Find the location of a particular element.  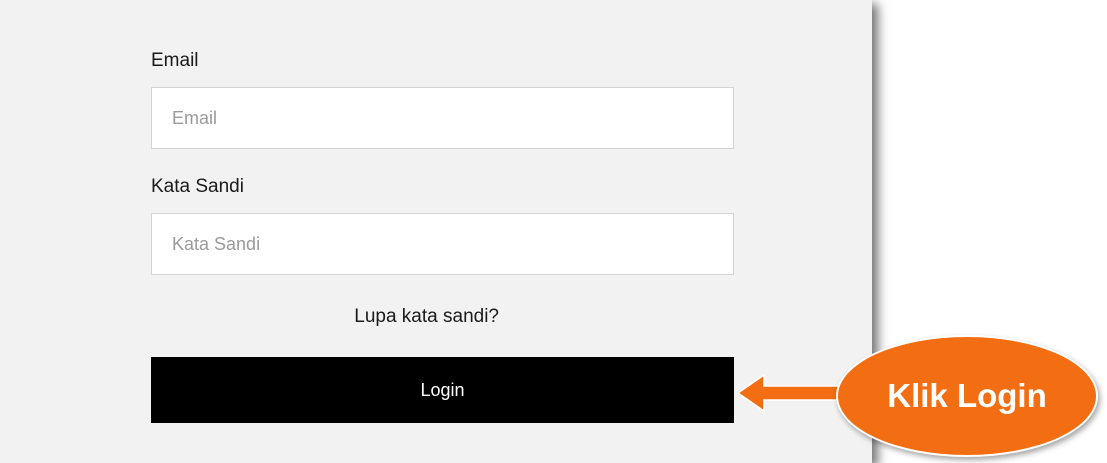

password-label: Kata Sandi is located at coordinates (197, 186).